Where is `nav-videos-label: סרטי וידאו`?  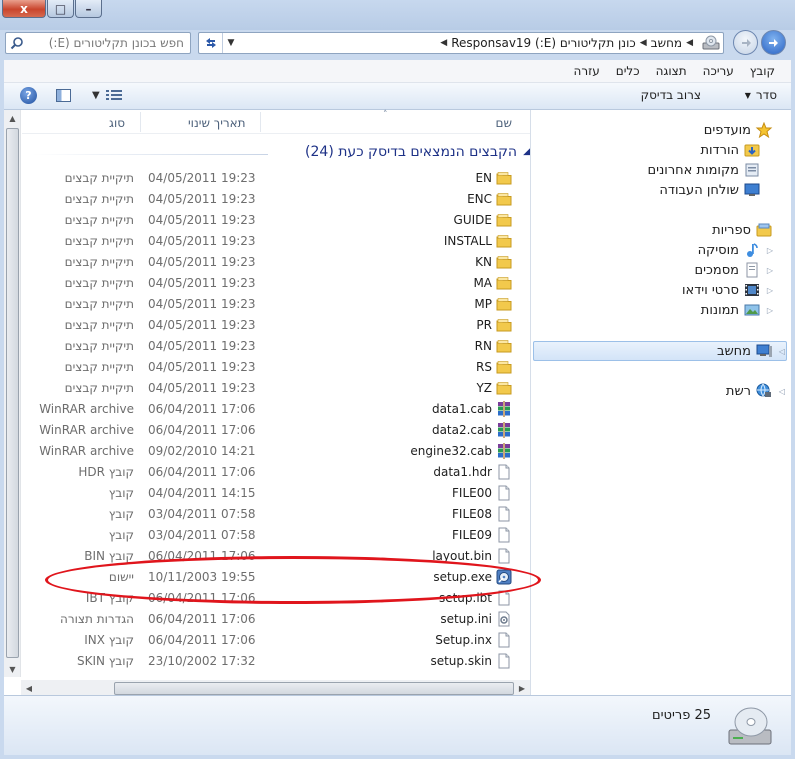 nav-videos-label: סרטי וידאו is located at coordinates (710, 290).